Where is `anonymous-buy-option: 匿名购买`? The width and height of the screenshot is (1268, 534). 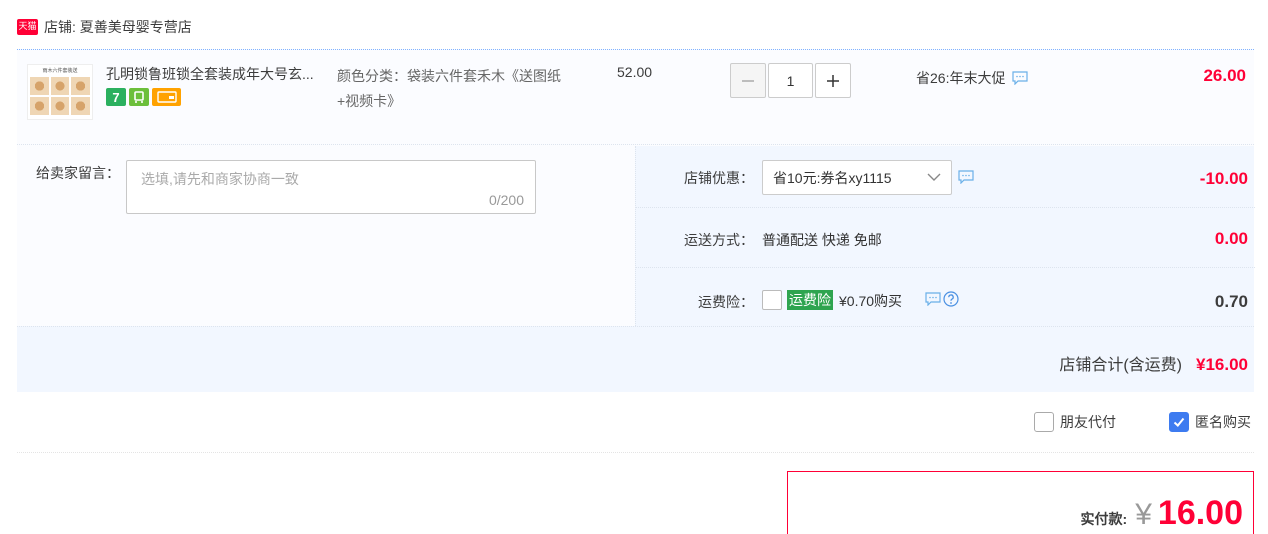 anonymous-buy-option: 匿名购买 is located at coordinates (1210, 422).